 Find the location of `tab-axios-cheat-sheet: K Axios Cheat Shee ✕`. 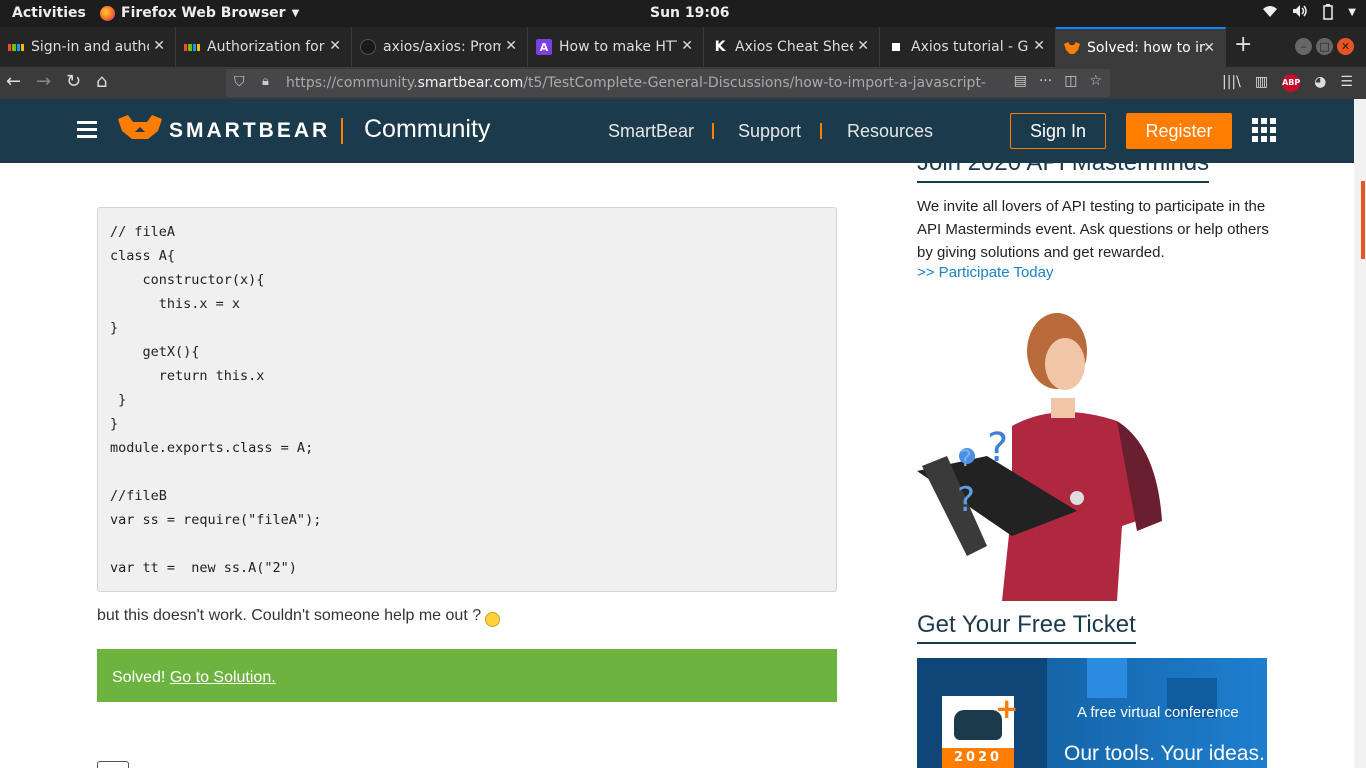

tab-axios-cheat-sheet: K Axios Cheat Shee ✕ is located at coordinates (792, 47).